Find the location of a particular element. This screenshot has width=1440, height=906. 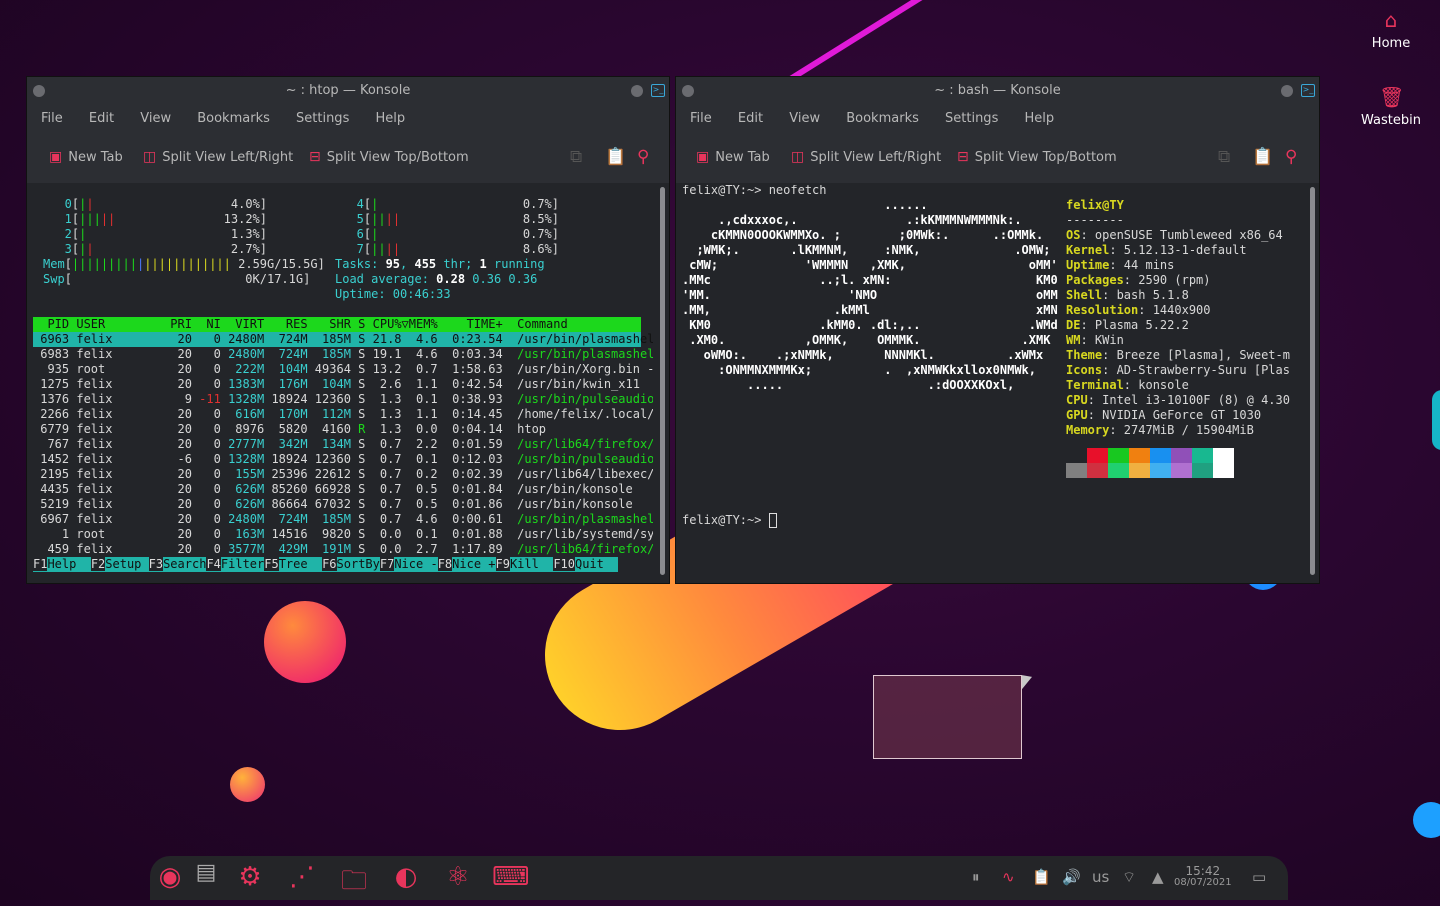

process-pid: 6983 is located at coordinates (55, 354).